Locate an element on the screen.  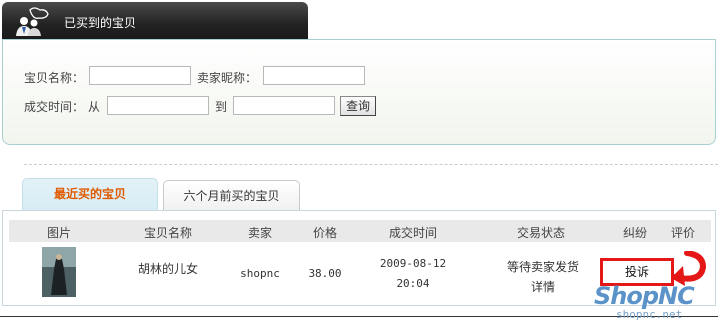
item-name-label: 宝贝名称： is located at coordinates (54, 78).